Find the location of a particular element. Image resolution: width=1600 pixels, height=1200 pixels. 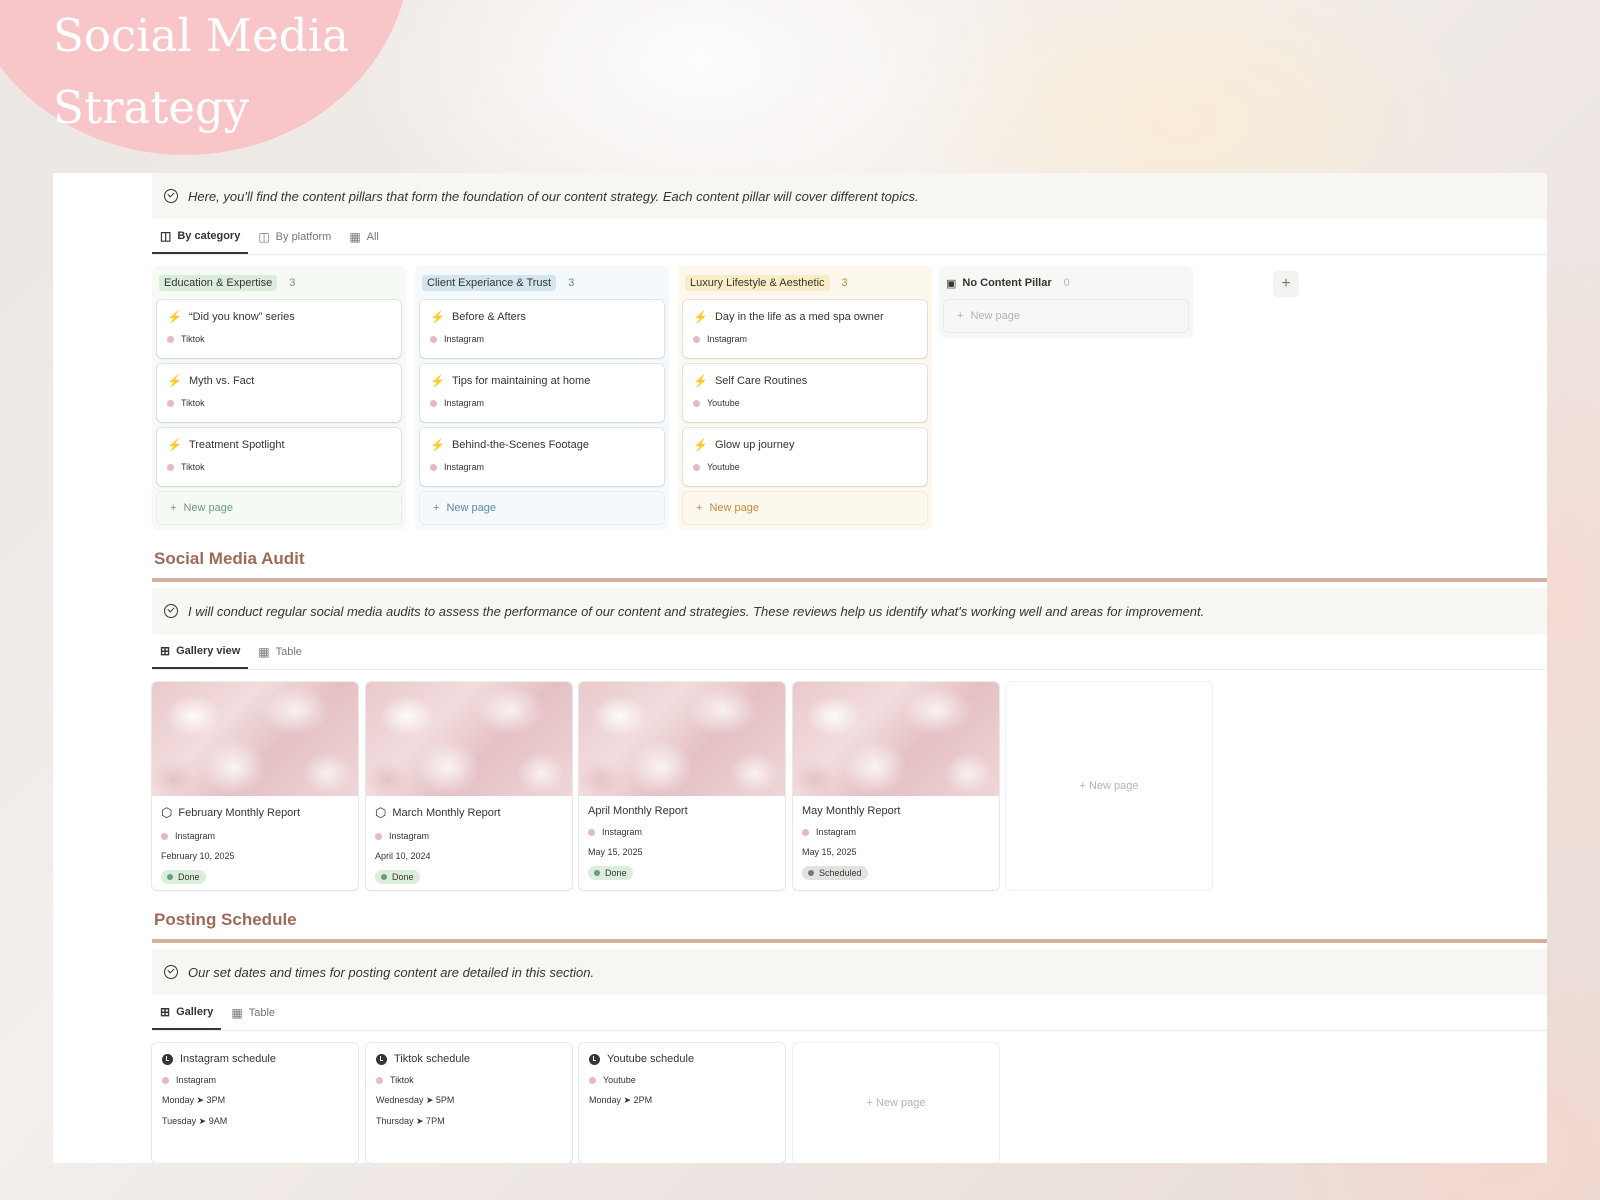

column-tag: Client Experiance & Trust is located at coordinates (489, 283).